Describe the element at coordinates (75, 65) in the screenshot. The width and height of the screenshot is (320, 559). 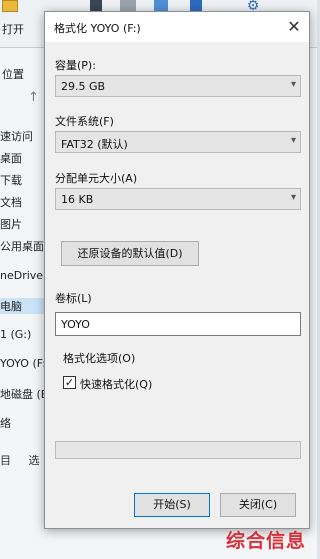
I see `capacity-label: 容量(P):` at that location.